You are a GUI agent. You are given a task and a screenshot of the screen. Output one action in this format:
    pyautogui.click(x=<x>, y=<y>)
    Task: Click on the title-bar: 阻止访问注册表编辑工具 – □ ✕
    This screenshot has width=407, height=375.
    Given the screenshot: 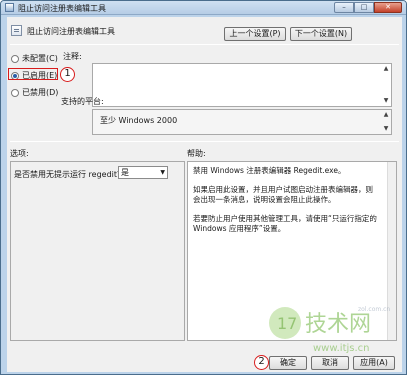 What is the action you would take?
    pyautogui.click(x=203, y=8)
    